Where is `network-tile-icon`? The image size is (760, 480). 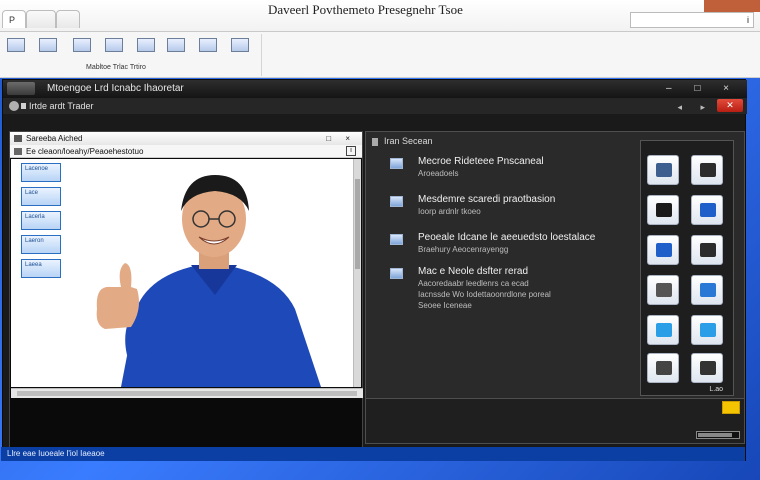
network-tile-icon is located at coordinates (663, 250).